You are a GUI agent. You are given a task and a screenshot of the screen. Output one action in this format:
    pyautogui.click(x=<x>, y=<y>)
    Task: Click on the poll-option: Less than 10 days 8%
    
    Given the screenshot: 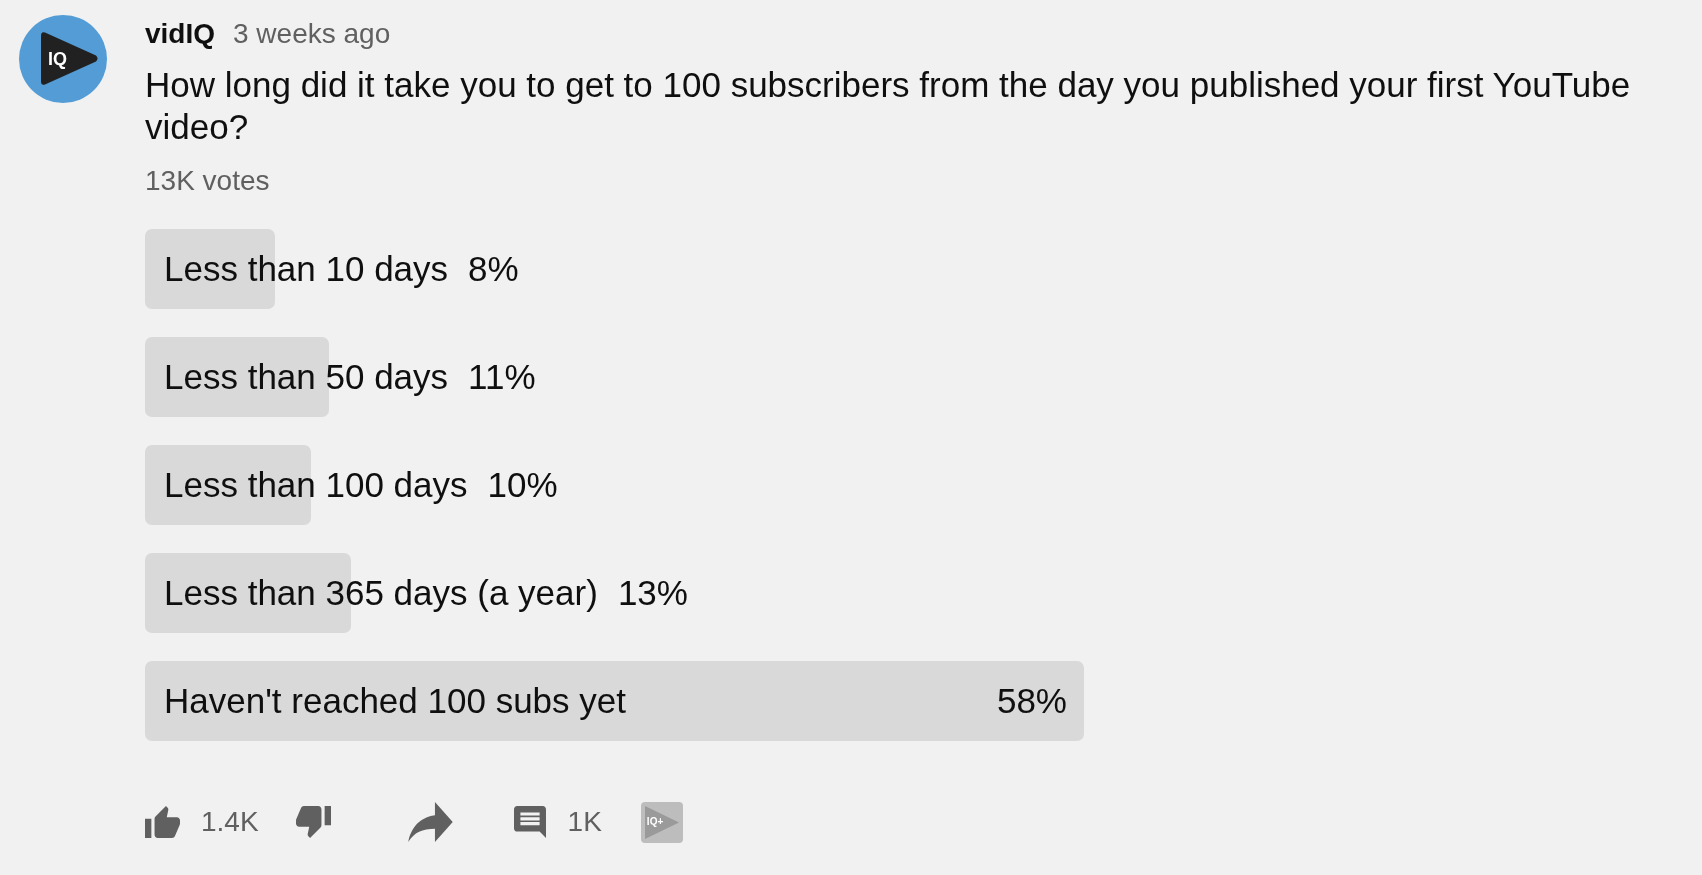 What is the action you would take?
    pyautogui.click(x=614, y=269)
    